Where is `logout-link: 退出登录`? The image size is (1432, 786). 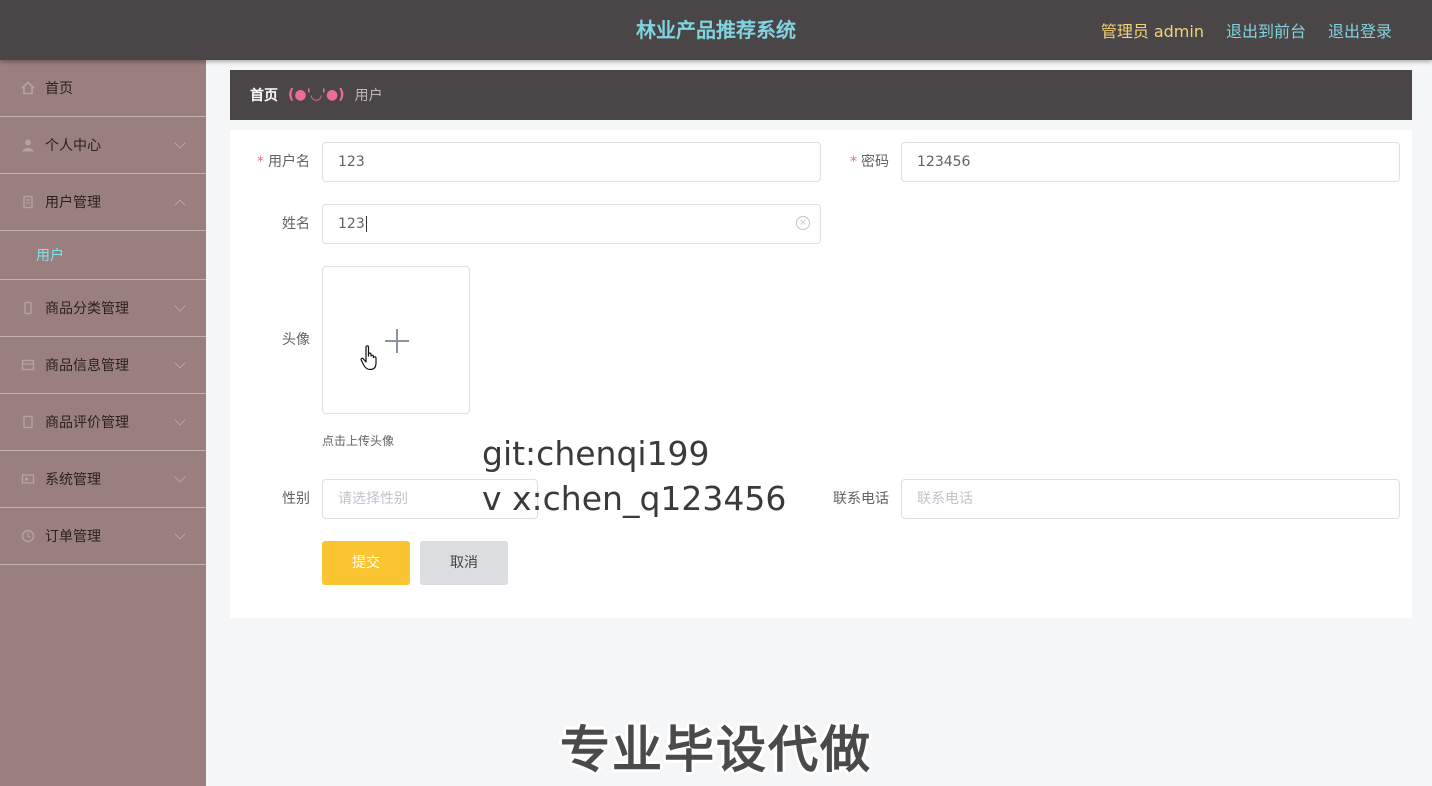 logout-link: 退出登录 is located at coordinates (1360, 30).